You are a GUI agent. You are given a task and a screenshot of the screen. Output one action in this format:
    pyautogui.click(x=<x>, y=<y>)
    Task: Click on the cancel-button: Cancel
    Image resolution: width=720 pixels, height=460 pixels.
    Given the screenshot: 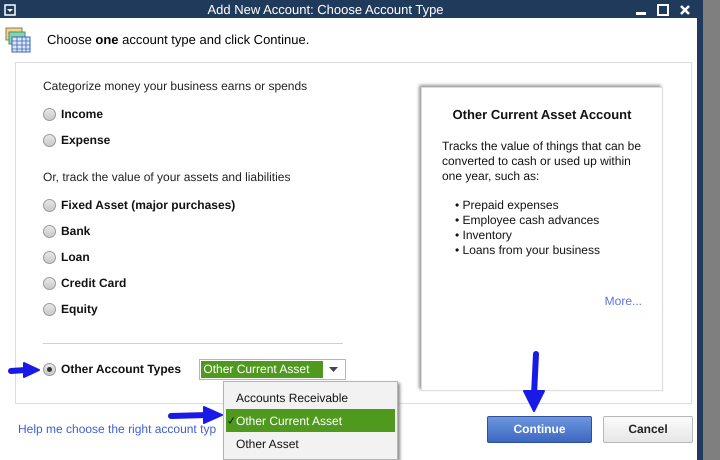 What is the action you would take?
    pyautogui.click(x=648, y=429)
    